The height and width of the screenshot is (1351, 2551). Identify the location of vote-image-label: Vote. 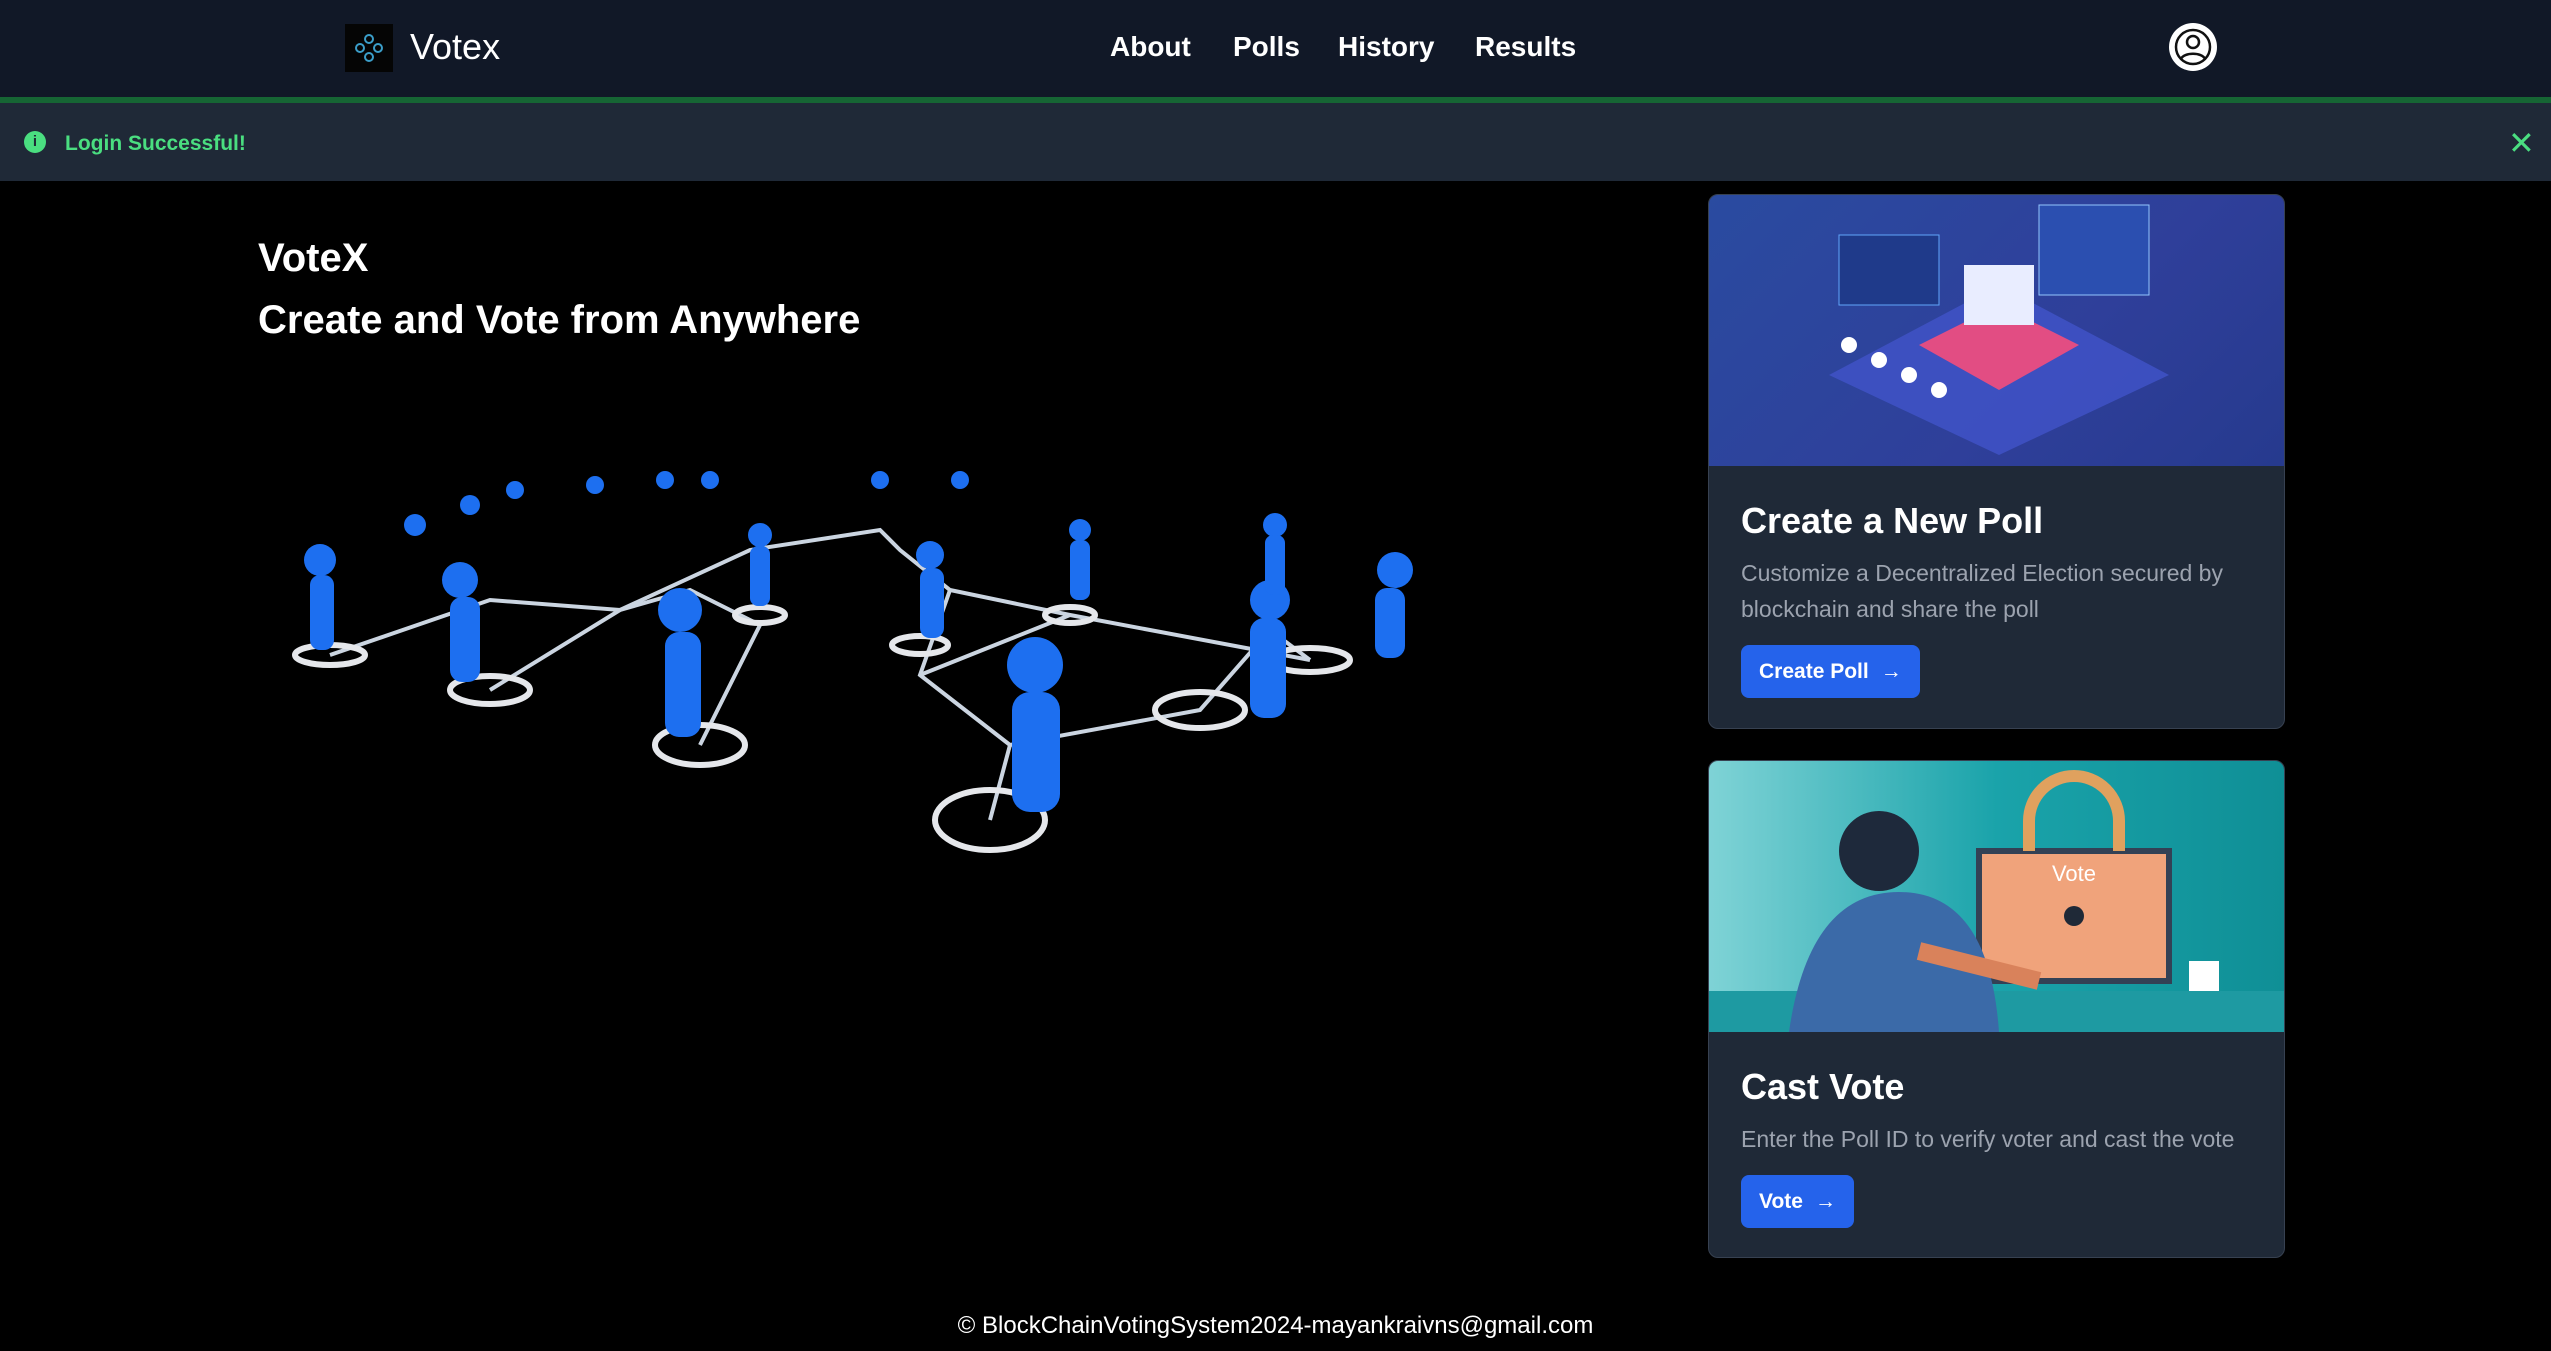
(2074, 873).